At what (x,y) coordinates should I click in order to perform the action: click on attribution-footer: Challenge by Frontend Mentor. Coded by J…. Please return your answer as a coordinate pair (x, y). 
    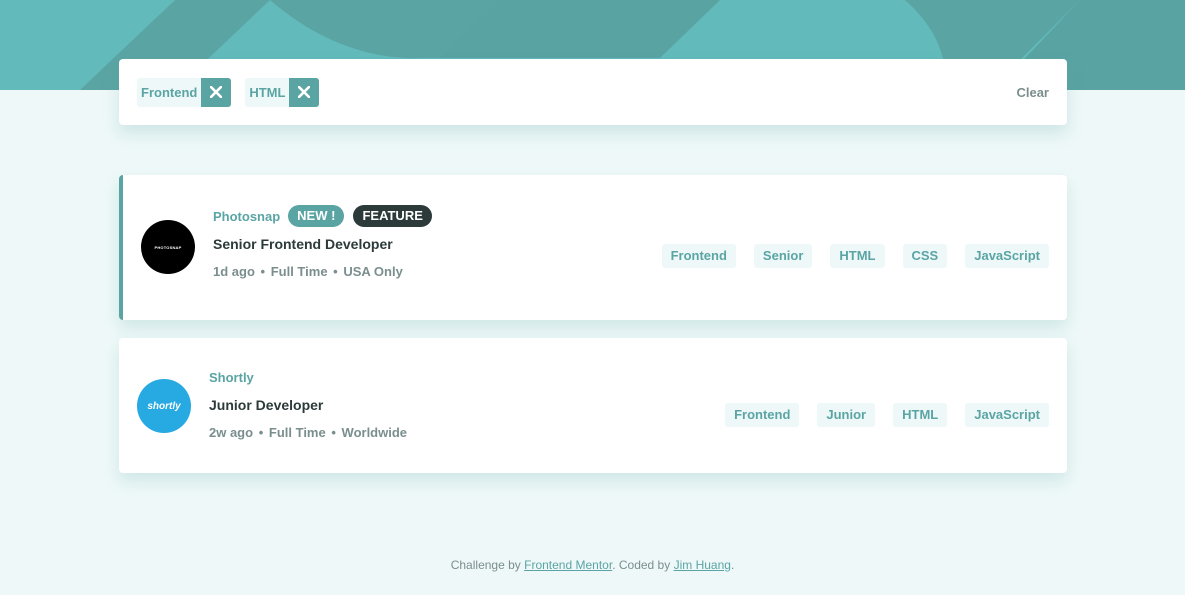
    Looking at the image, I should click on (592, 565).